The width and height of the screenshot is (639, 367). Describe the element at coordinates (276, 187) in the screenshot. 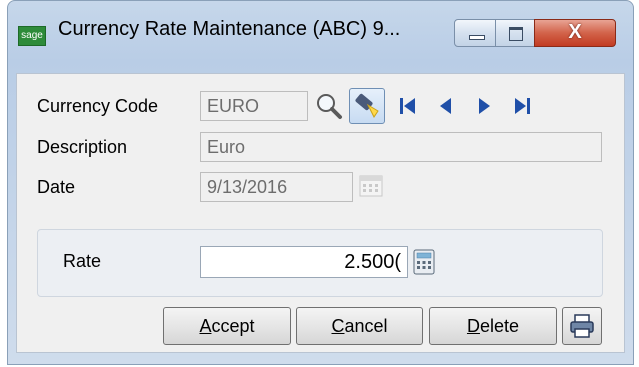

I see `date-field: 9/13/2016` at that location.